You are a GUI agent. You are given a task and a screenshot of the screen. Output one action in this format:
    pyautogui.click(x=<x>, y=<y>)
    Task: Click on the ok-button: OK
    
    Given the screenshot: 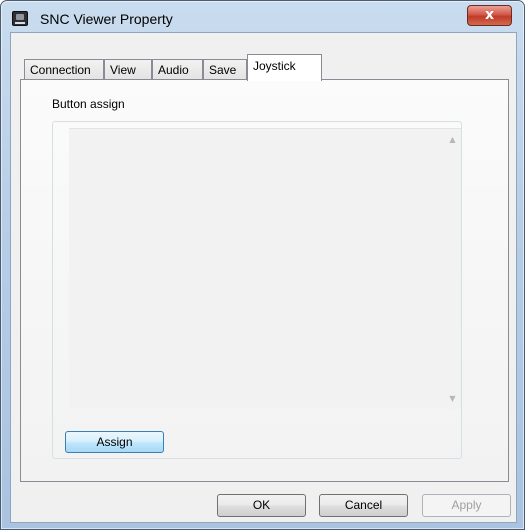 What is the action you would take?
    pyautogui.click(x=261, y=505)
    